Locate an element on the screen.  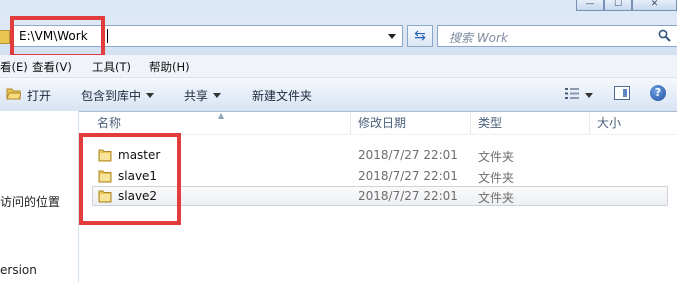
nav-item-version: ersion is located at coordinates (18, 270).